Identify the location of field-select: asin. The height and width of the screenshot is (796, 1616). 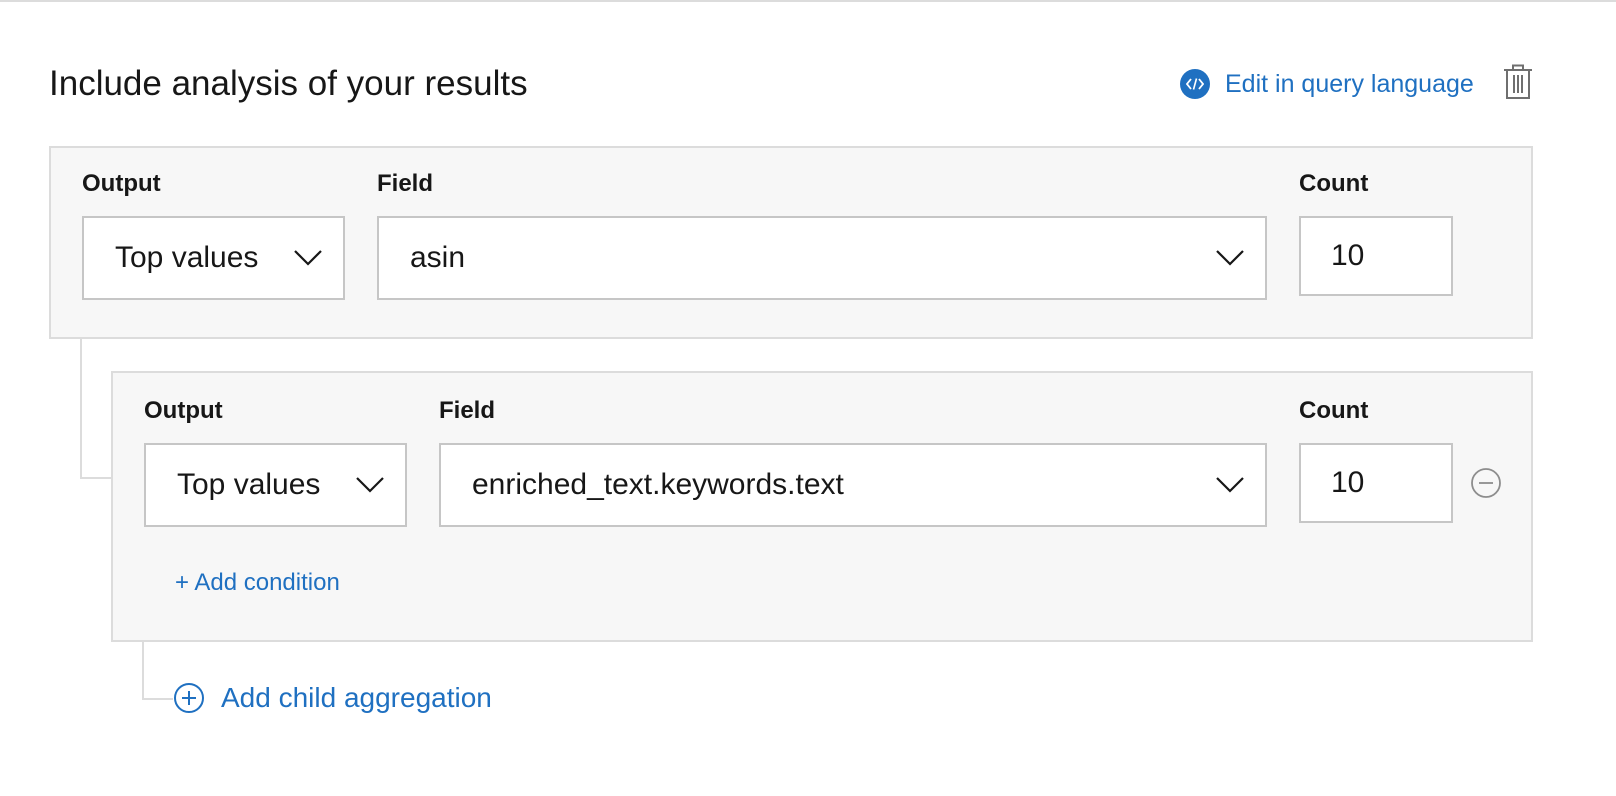
(822, 258).